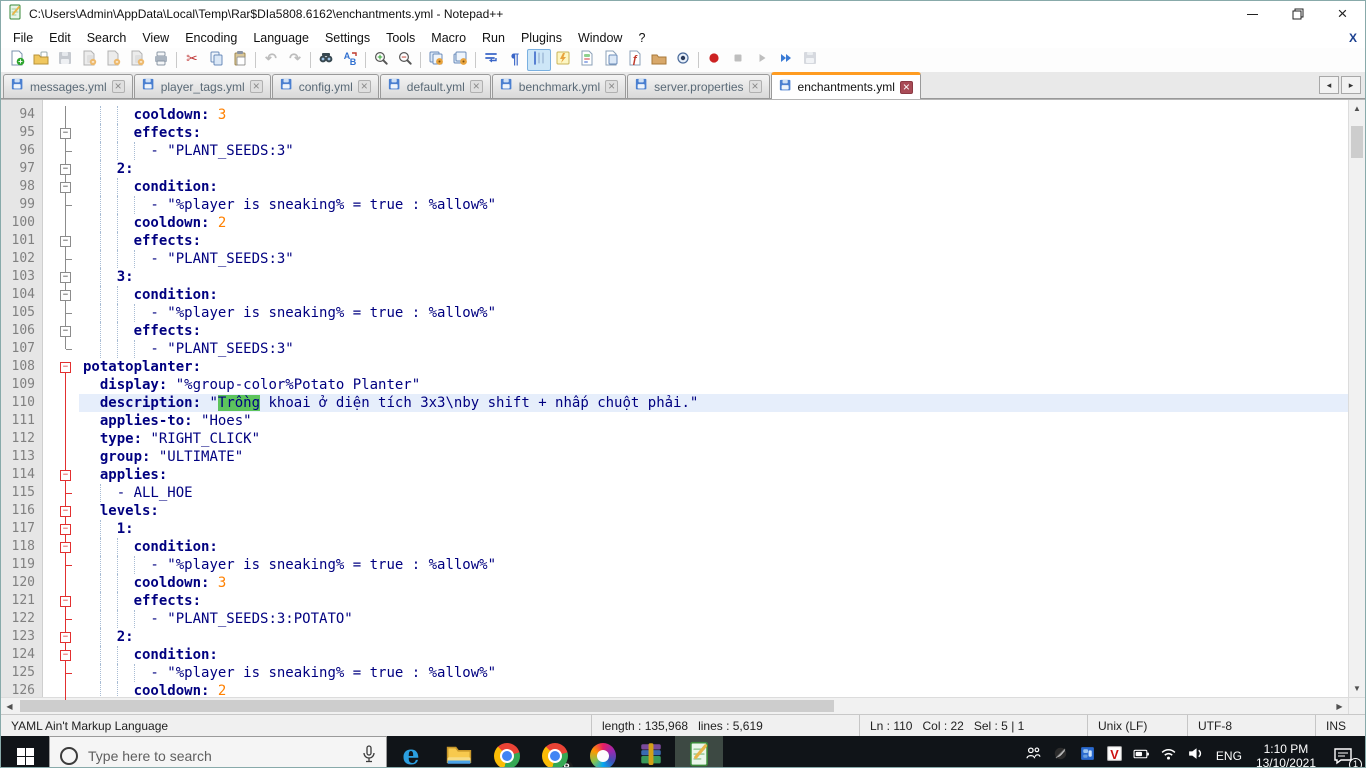  What do you see at coordinates (713, 367) in the screenshot?
I see `code-line-108: potatoplanter:` at bounding box center [713, 367].